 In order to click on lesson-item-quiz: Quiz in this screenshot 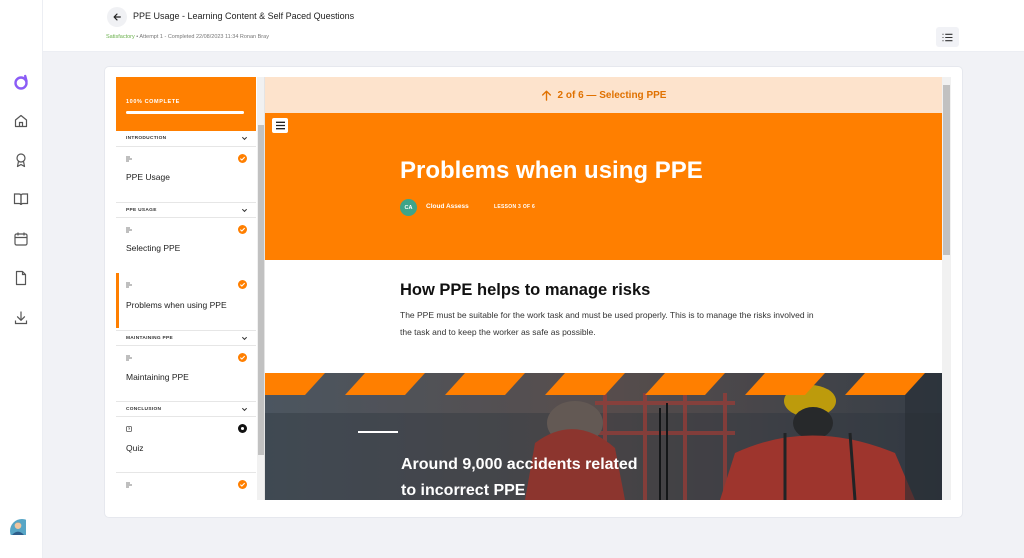, I will do `click(186, 444)`.